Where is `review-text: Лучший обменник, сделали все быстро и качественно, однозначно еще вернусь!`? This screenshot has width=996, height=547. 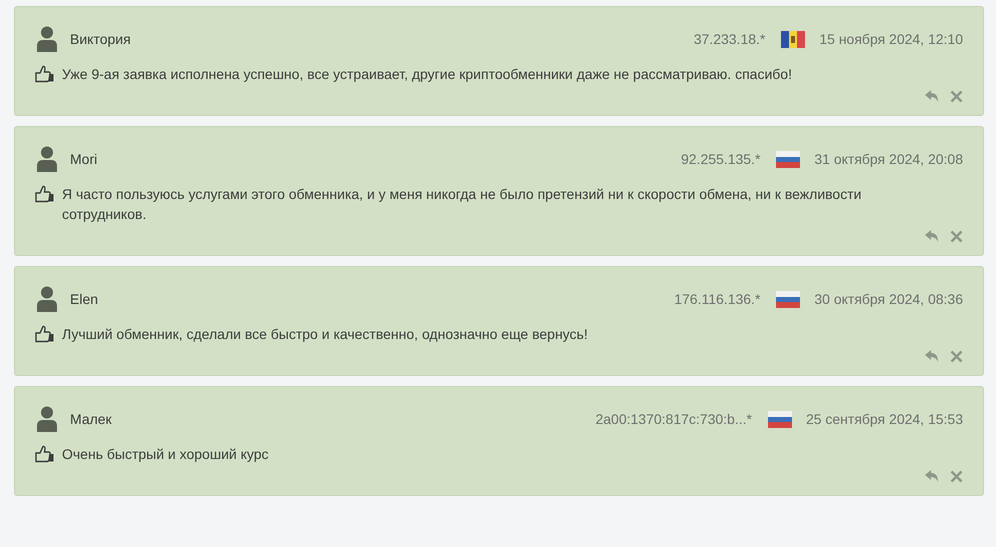
review-text: Лучший обменник, сделали все быстро и качественно, однозначно еще вернусь! is located at coordinates (325, 334).